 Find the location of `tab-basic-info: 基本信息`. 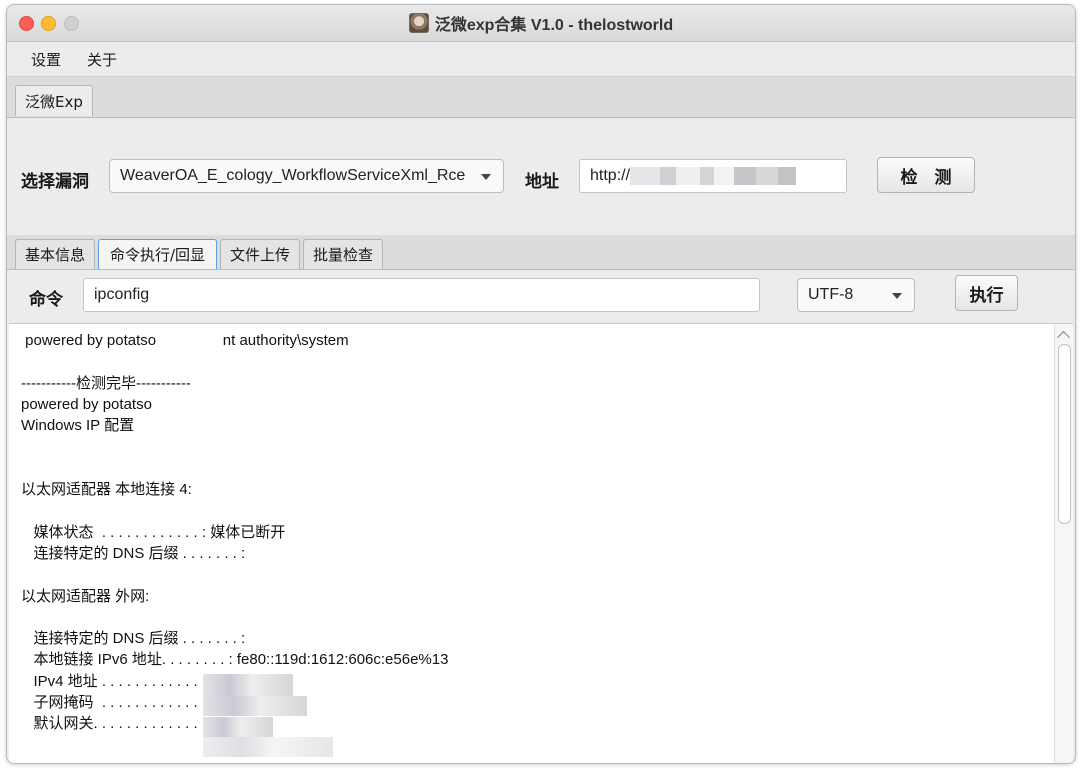

tab-basic-info: 基本信息 is located at coordinates (55, 254).